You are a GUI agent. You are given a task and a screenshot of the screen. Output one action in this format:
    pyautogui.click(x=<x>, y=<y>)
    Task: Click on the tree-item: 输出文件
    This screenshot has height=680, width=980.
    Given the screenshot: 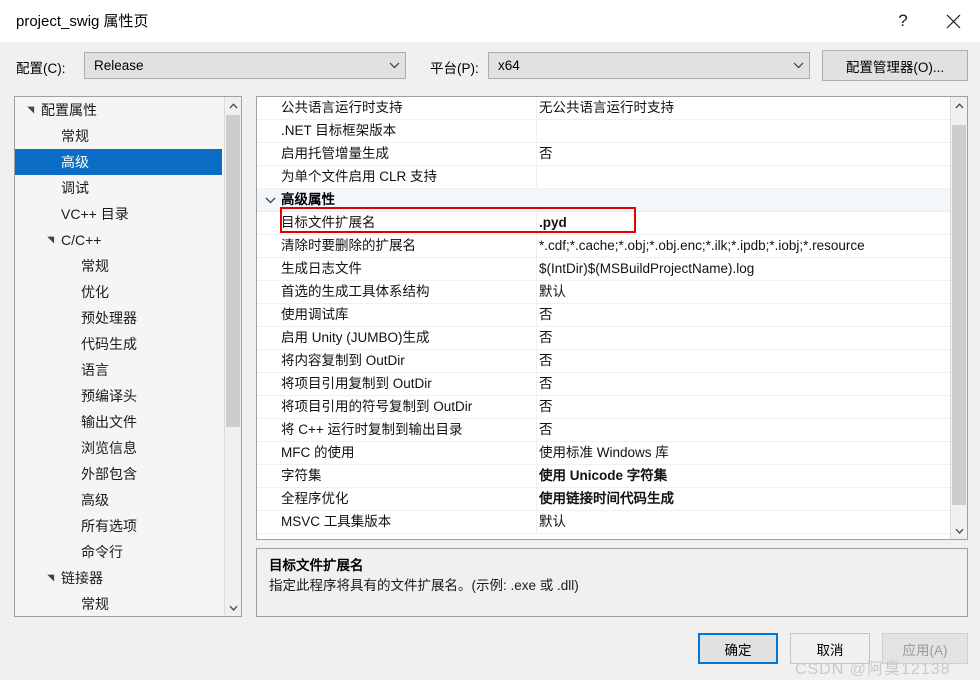 What is the action you would take?
    pyautogui.click(x=118, y=422)
    